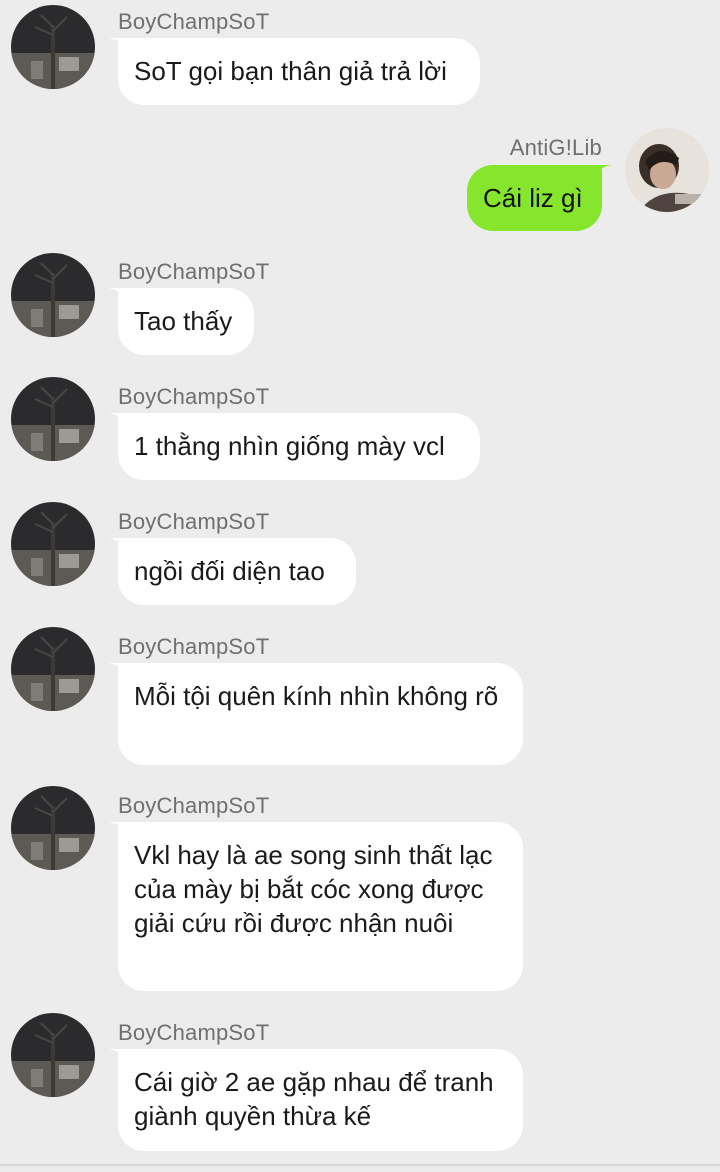 This screenshot has width=720, height=1172. What do you see at coordinates (555, 147) in the screenshot?
I see `sender-name: AntiG!Lib` at bounding box center [555, 147].